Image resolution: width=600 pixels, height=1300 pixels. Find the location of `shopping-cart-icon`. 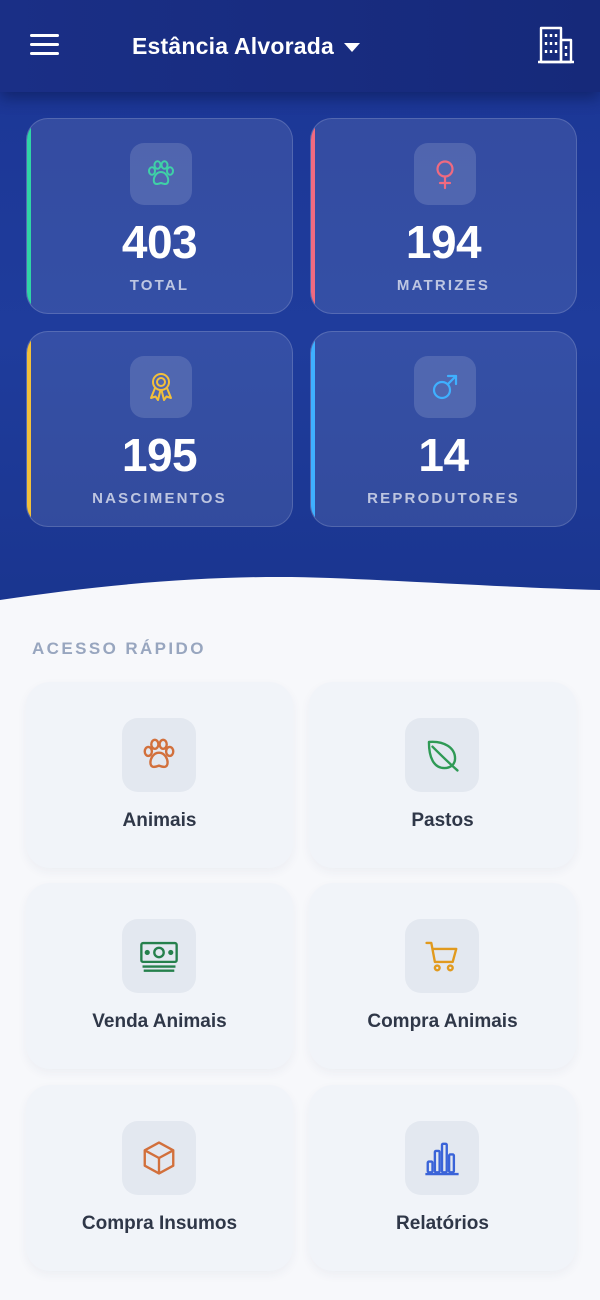

shopping-cart-icon is located at coordinates (441, 956).